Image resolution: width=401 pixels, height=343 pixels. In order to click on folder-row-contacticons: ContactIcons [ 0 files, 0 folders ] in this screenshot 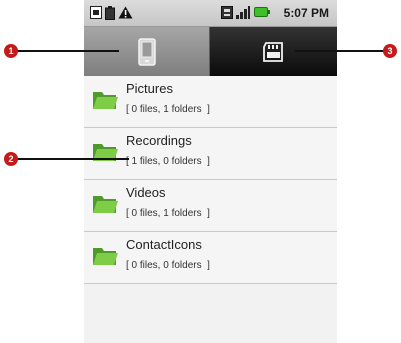, I will do `click(210, 258)`.